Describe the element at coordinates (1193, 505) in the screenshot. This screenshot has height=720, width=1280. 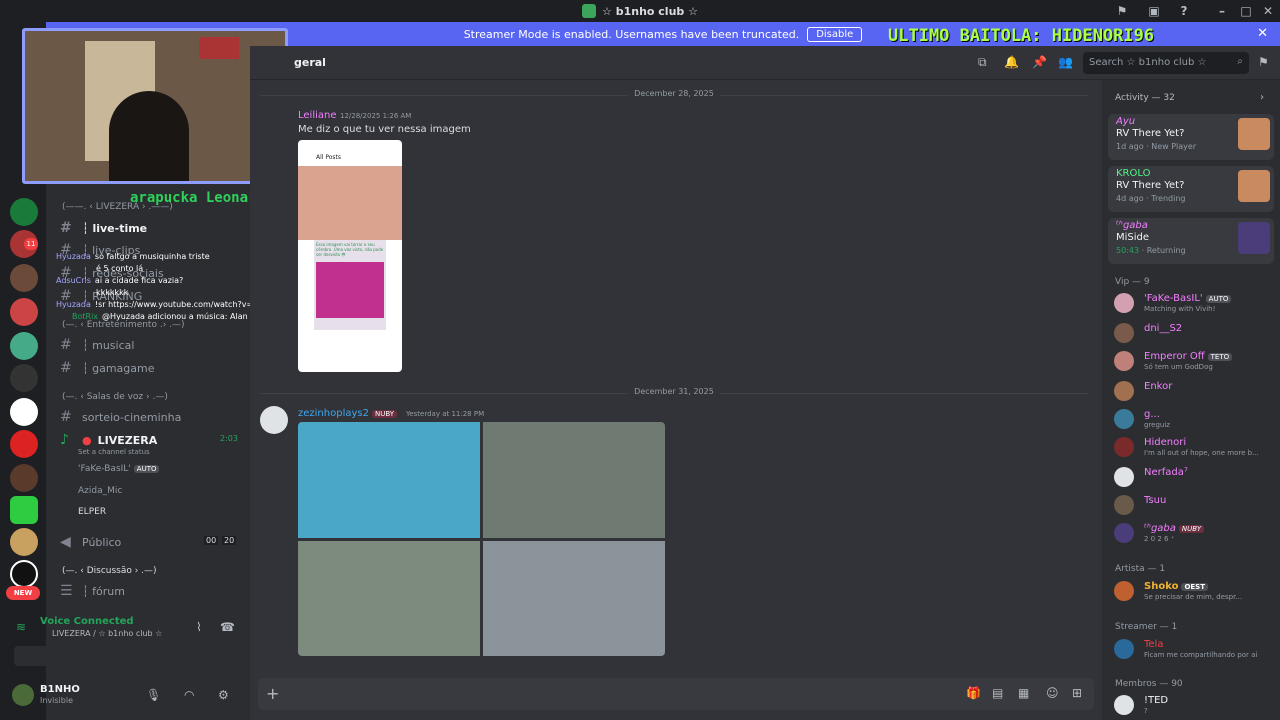
I see `member-item: Tsuu` at that location.